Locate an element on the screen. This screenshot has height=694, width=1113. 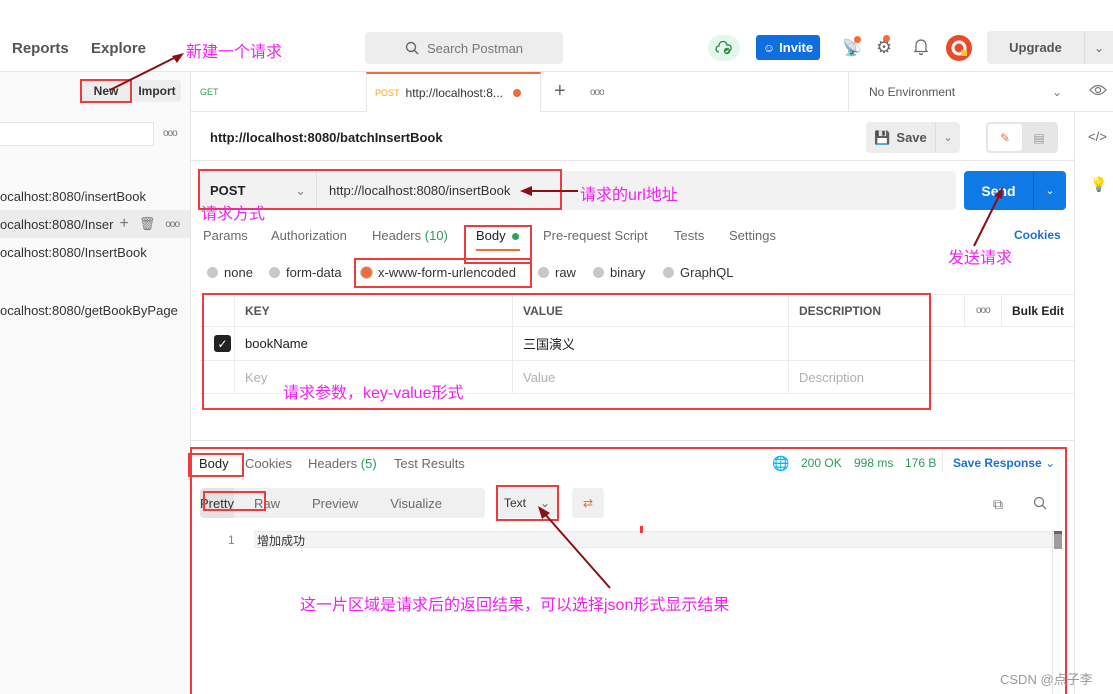
annotation-url-address: 请求的url地址 is located at coordinates (629, 195).